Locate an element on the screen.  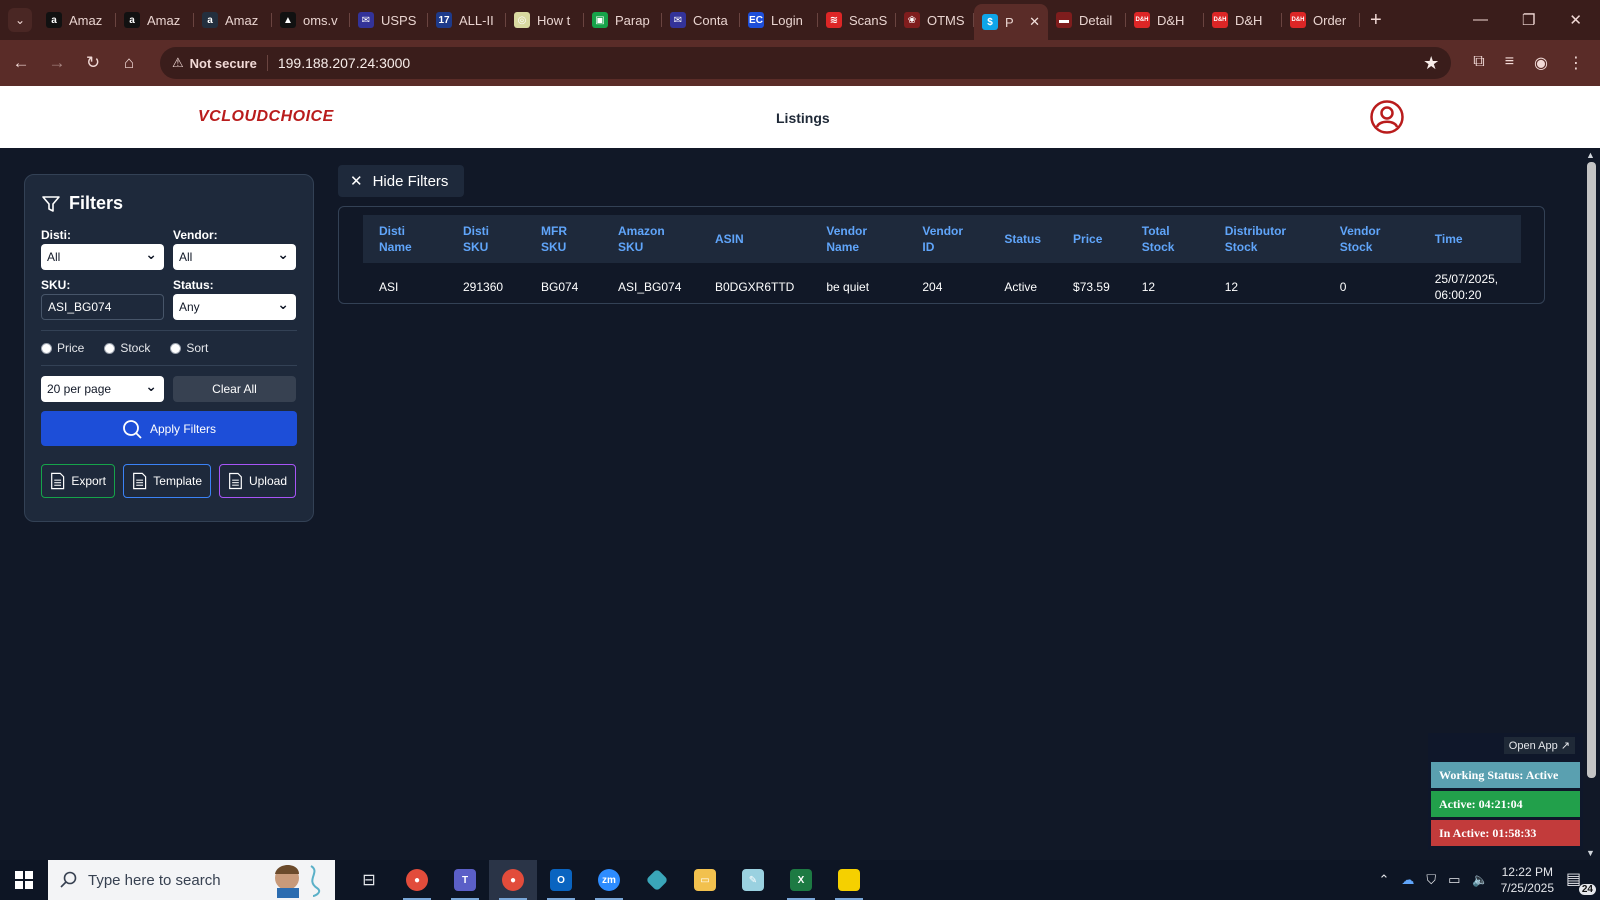
home-icon: ⌂ is located at coordinates (129, 63).